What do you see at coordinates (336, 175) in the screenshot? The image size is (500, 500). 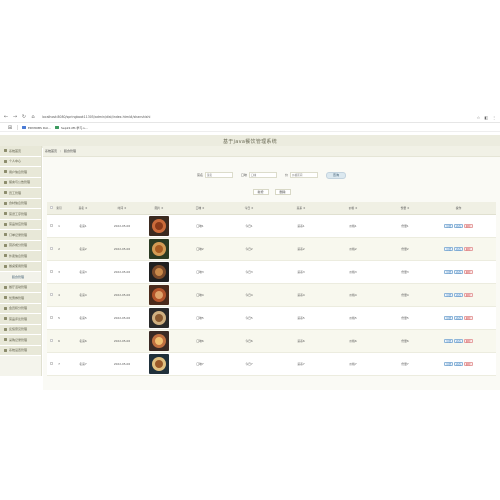 I see `search-button: 查询` at bounding box center [336, 175].